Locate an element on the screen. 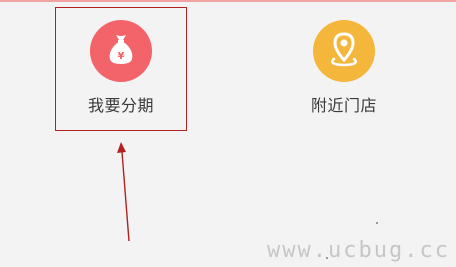 The image size is (456, 267). watermark: www.ucbug.cc is located at coordinates (358, 250).